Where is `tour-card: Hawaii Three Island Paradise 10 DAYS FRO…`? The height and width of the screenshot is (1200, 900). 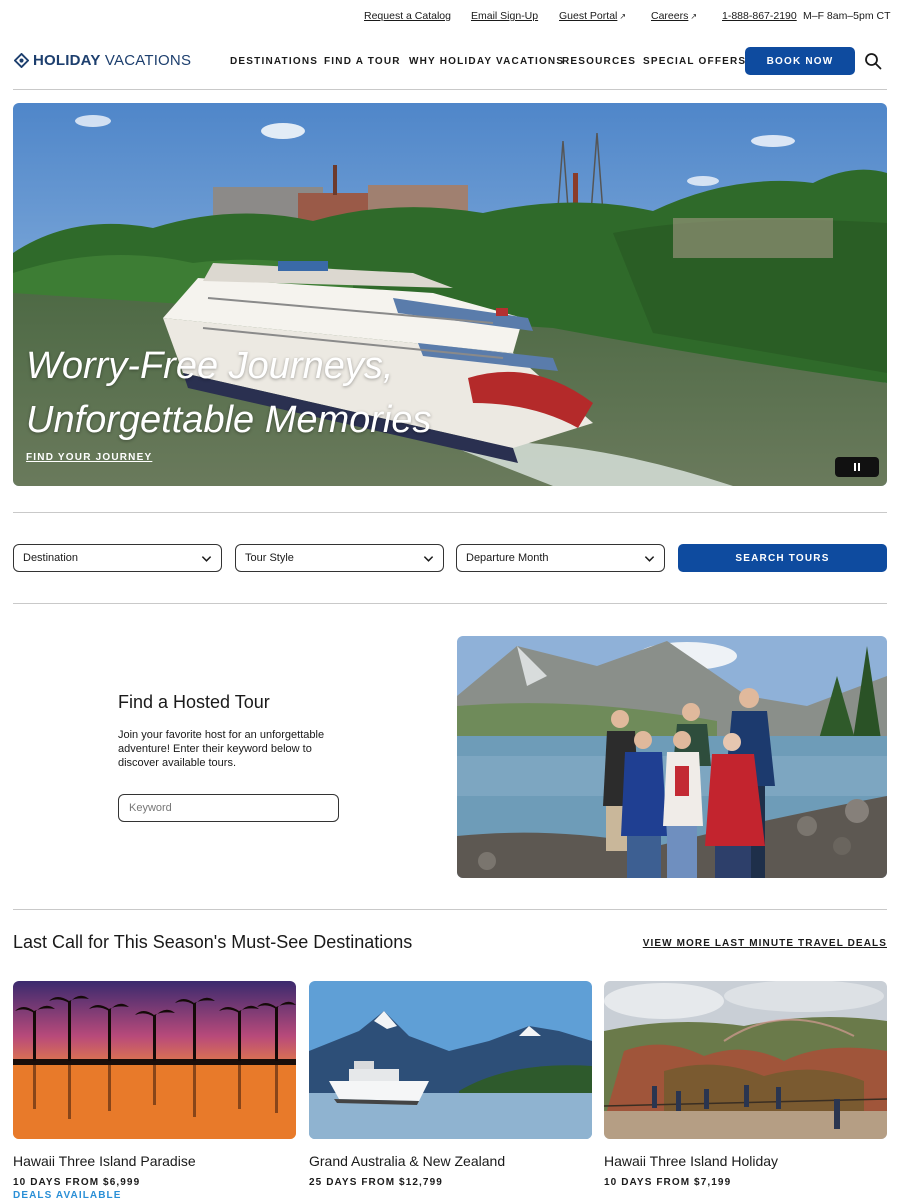
tour-card: Hawaii Three Island Paradise 10 DAYS FRO… is located at coordinates (154, 1090).